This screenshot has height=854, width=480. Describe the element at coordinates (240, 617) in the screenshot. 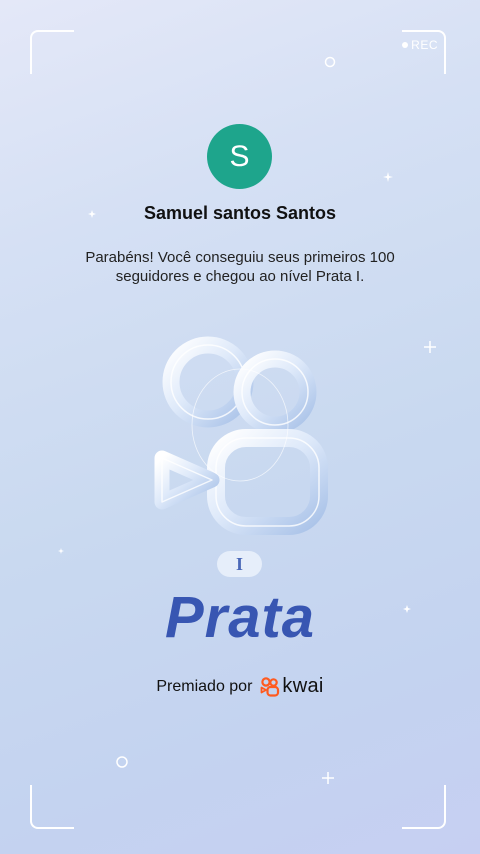

I see `level-name-title: Prata` at that location.